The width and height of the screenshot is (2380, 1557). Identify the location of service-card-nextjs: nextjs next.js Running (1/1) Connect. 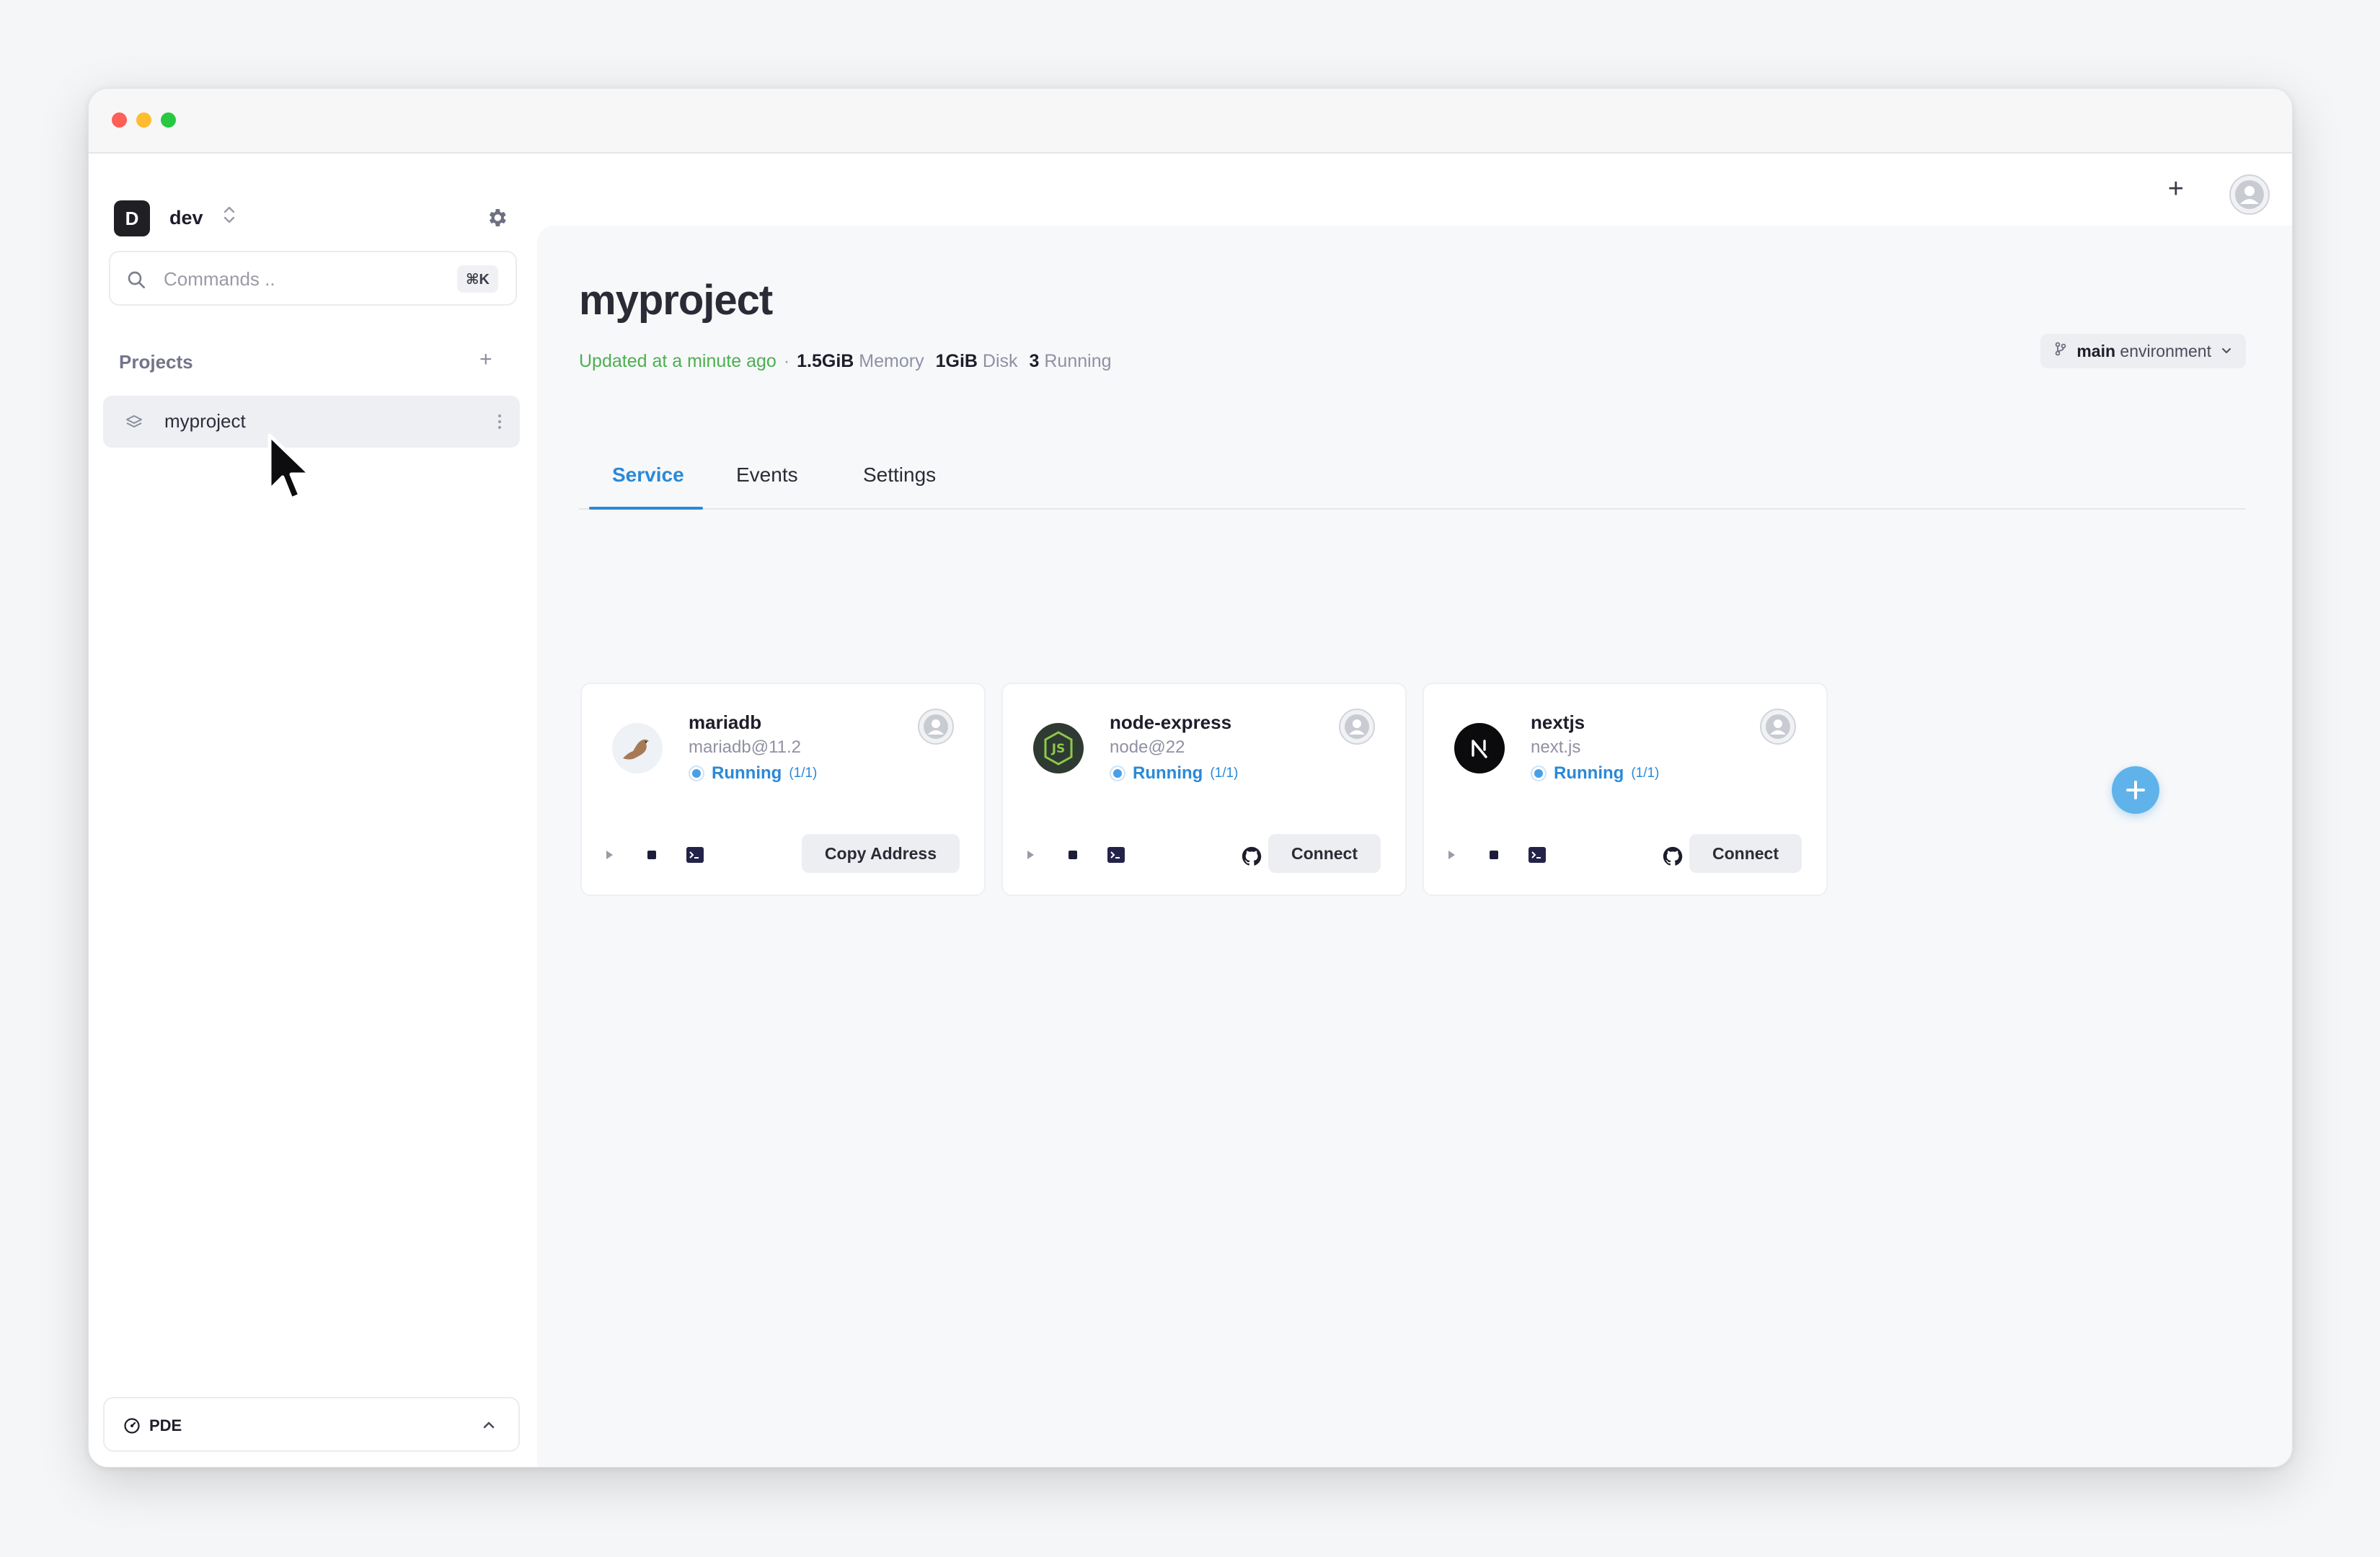
(1625, 789).